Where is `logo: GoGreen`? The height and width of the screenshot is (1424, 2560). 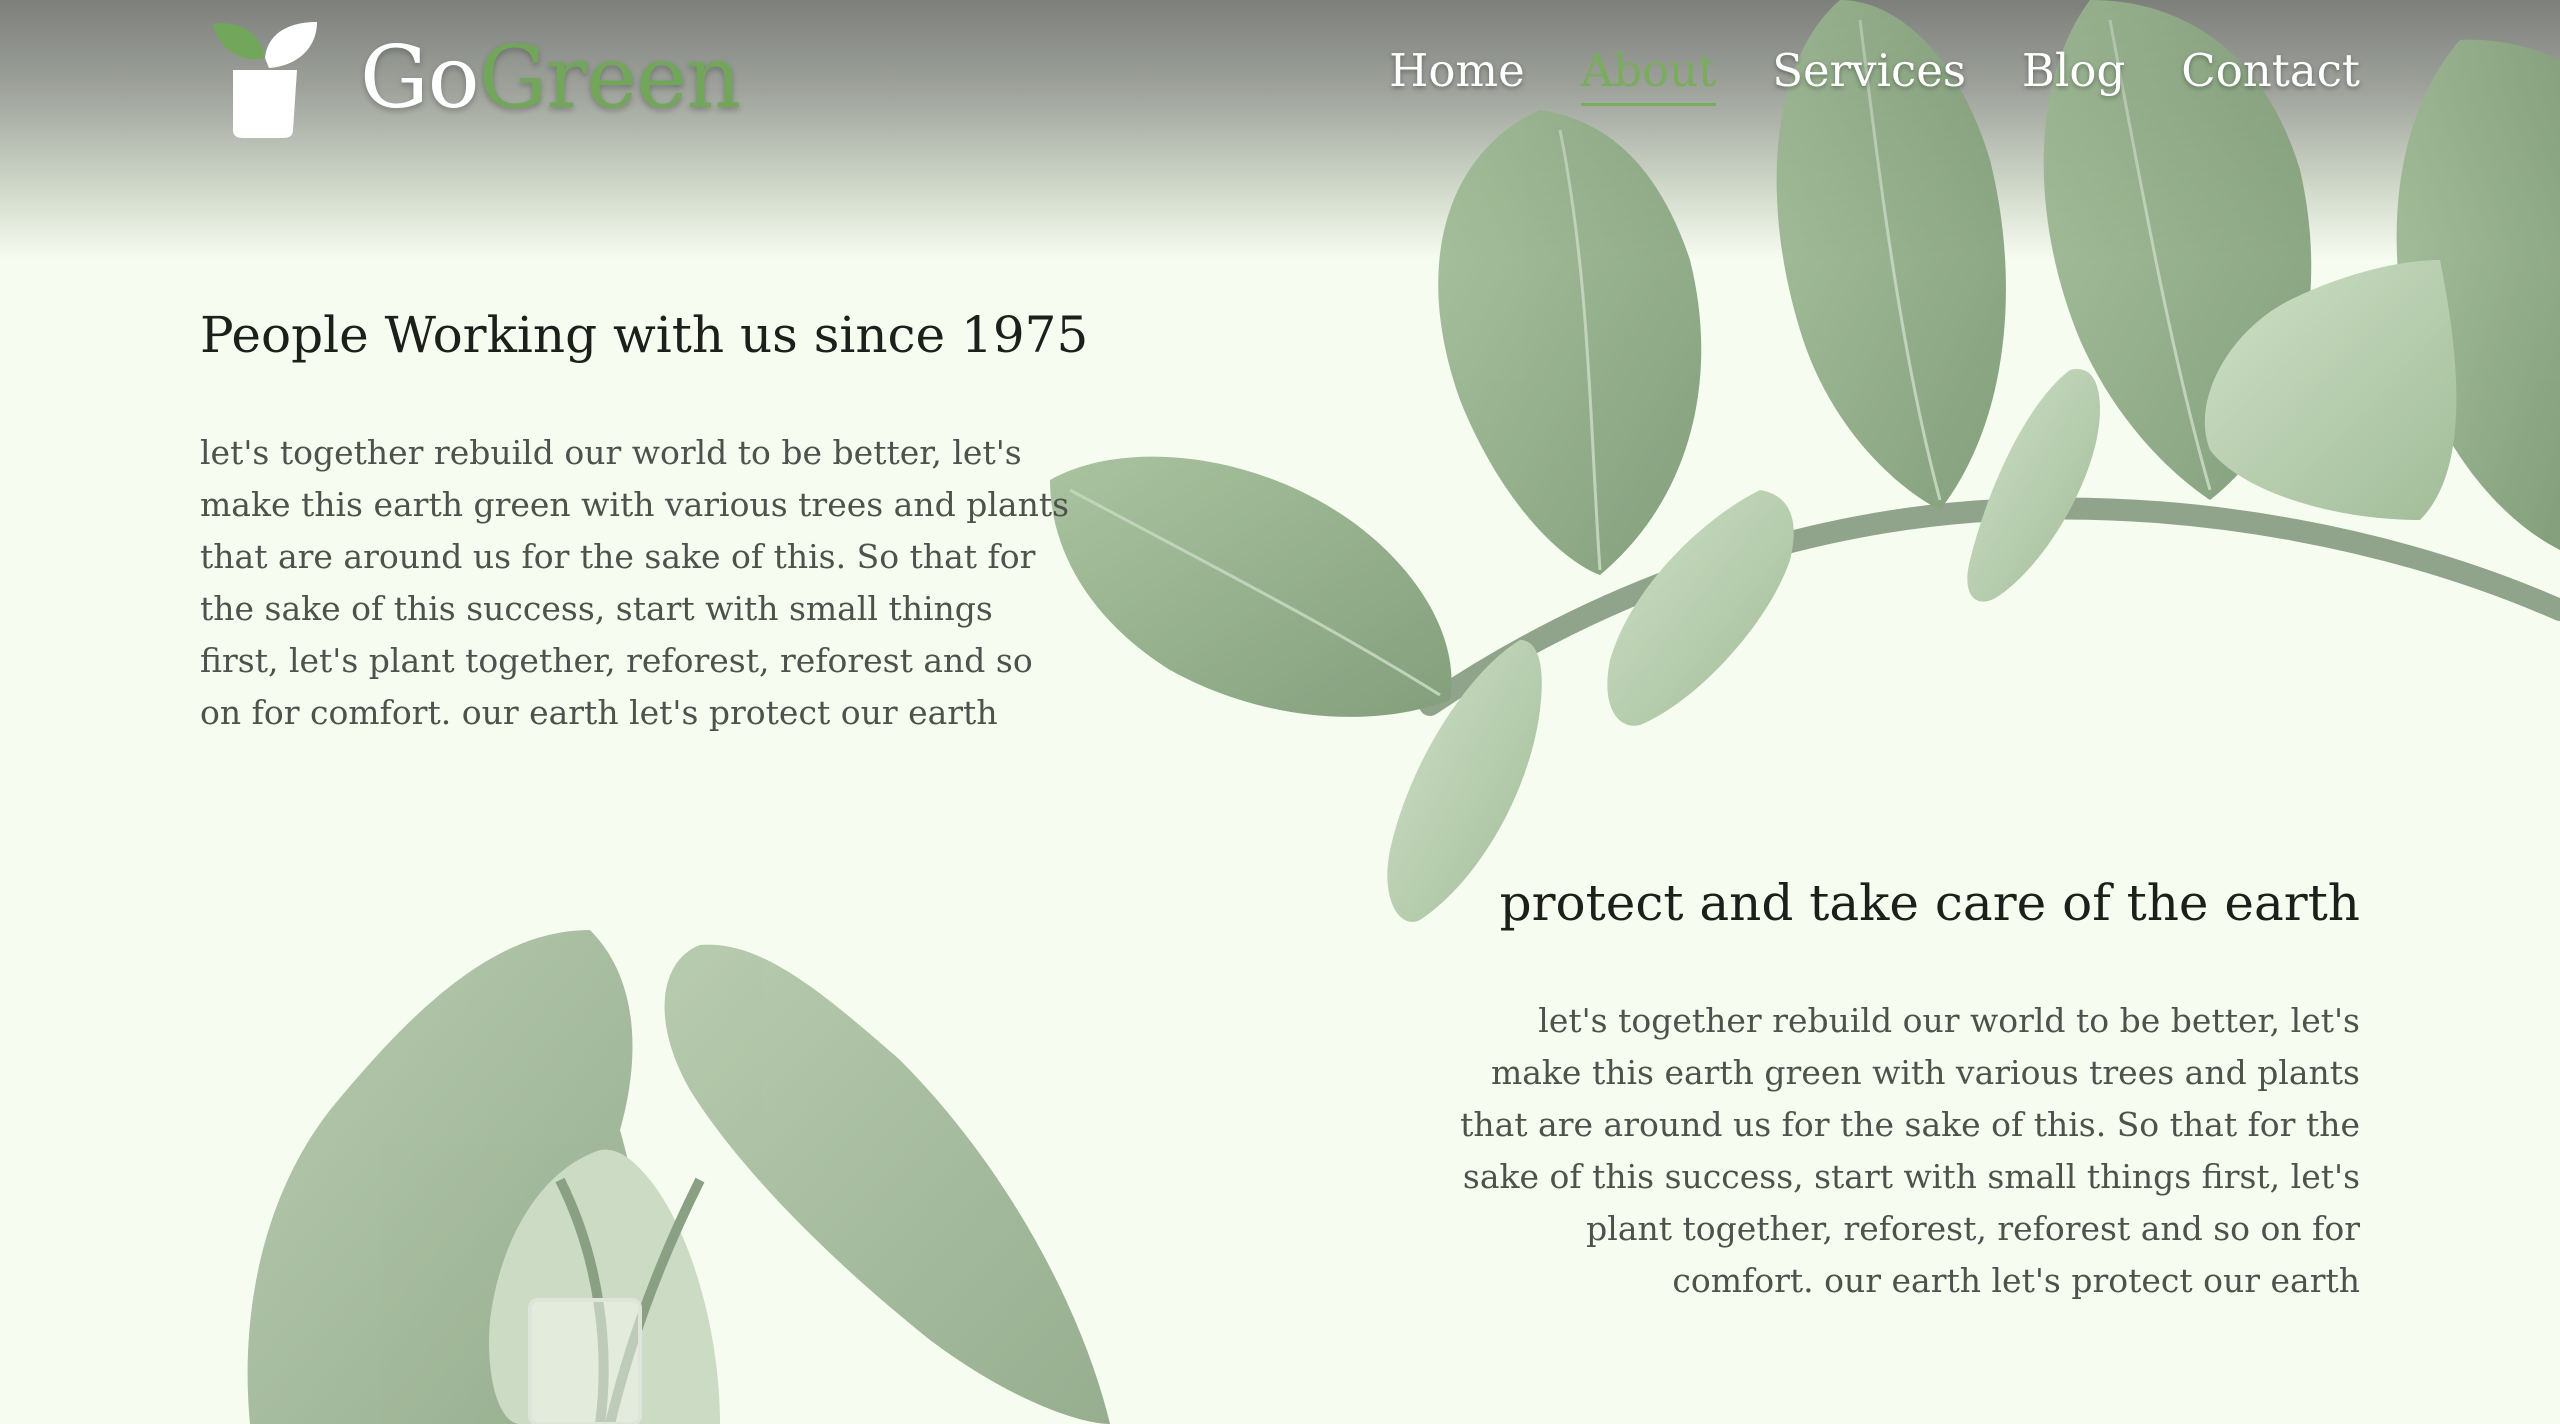
logo: GoGreen is located at coordinates (473, 78).